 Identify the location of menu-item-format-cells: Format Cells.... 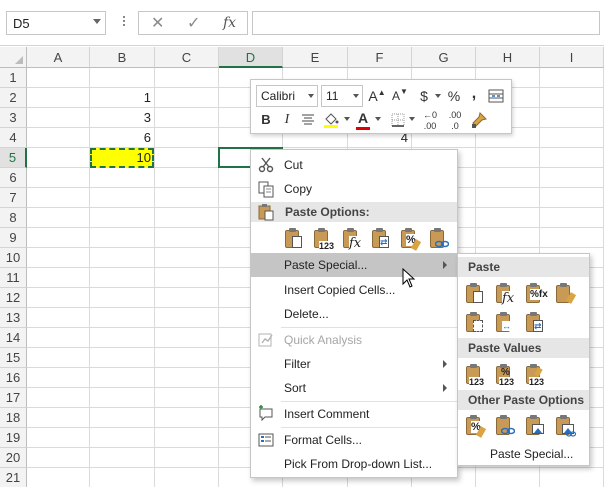
(354, 440).